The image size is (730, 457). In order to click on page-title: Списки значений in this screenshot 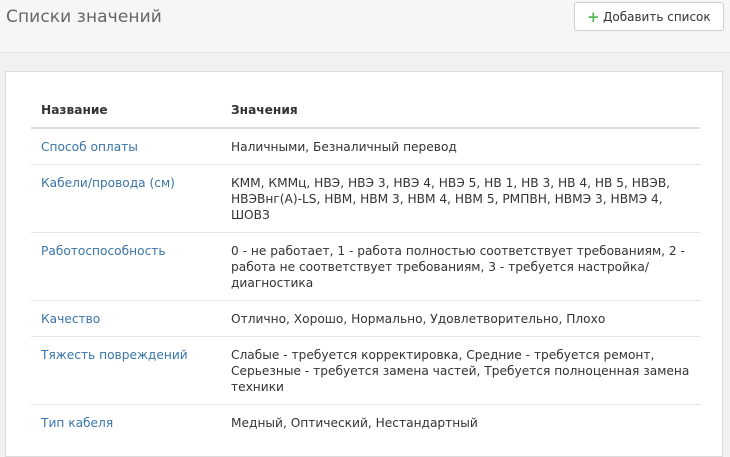, I will do `click(84, 17)`.